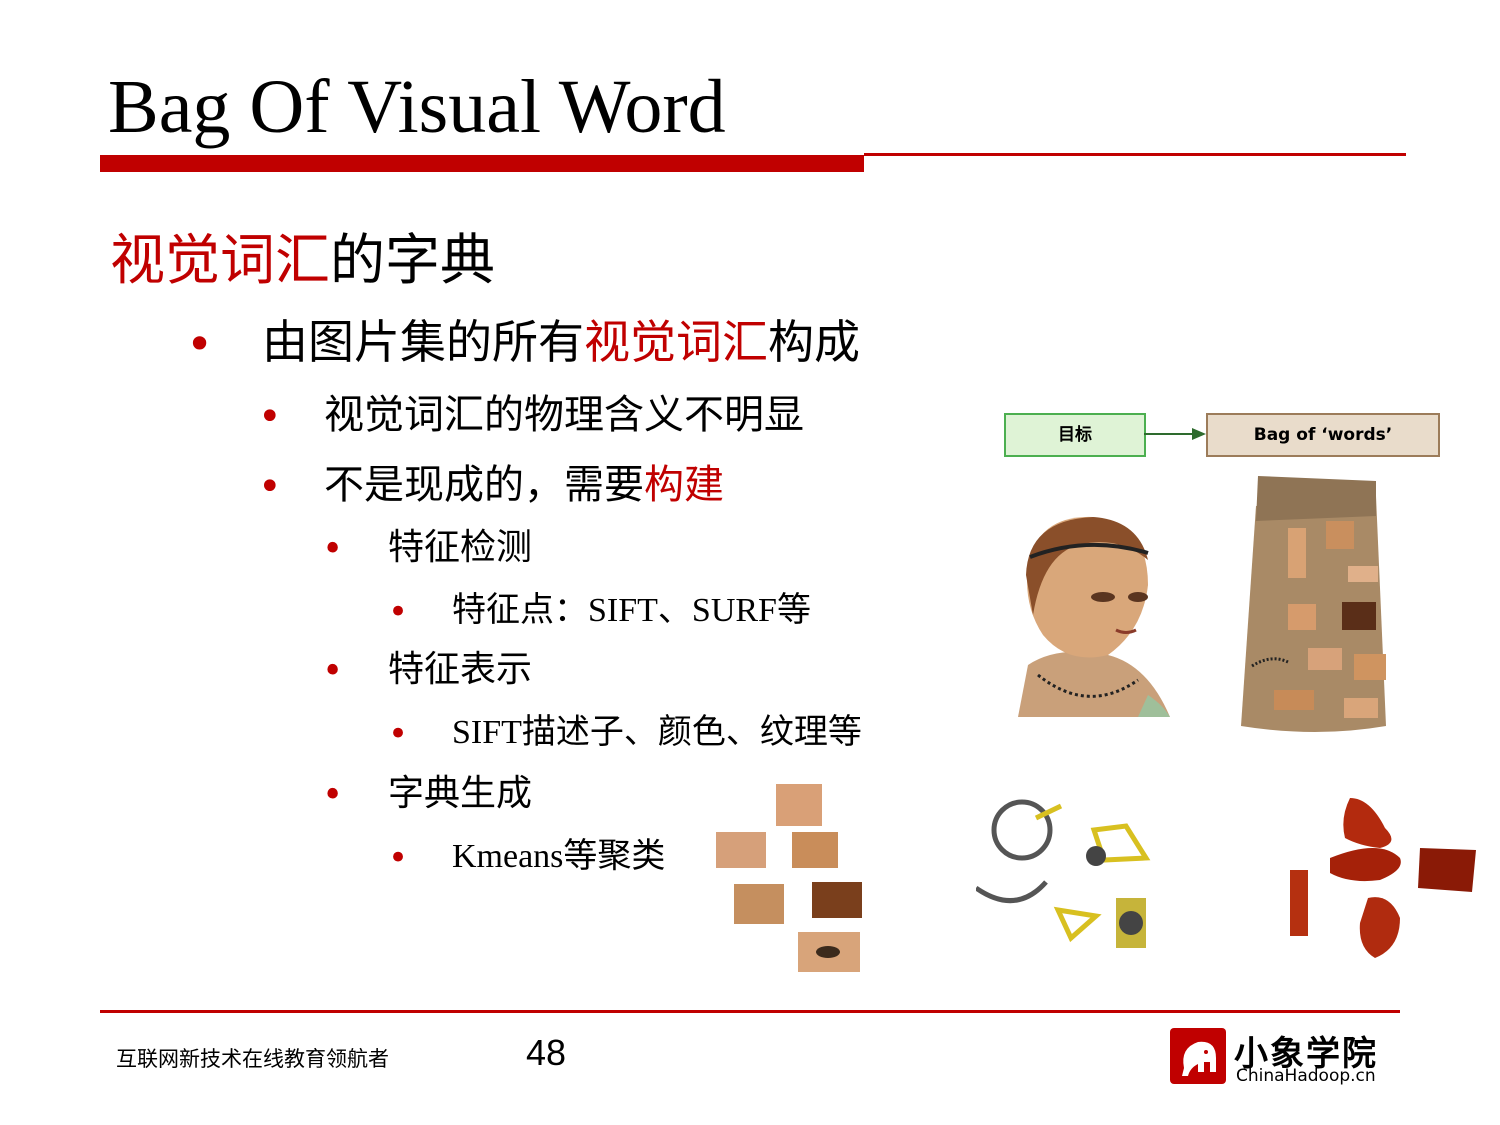  What do you see at coordinates (814, 342) in the screenshot?
I see `bullet-text: 构成` at bounding box center [814, 342].